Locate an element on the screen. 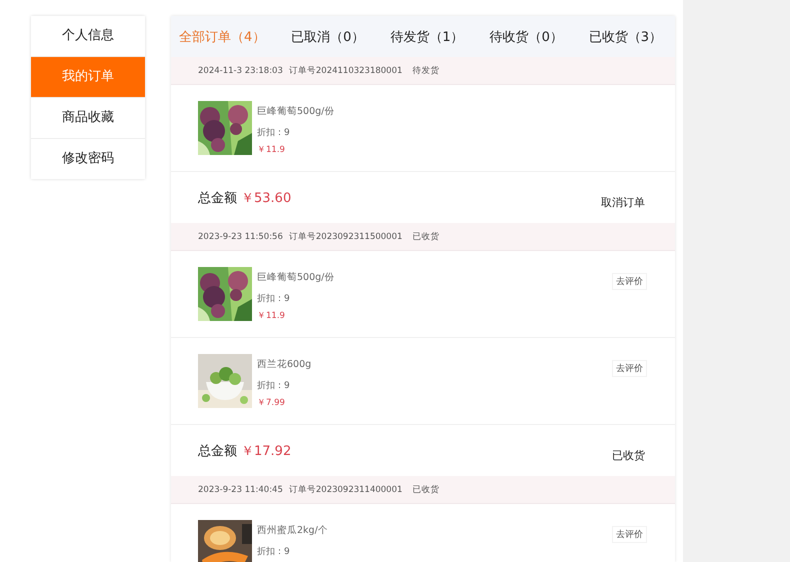 The width and height of the screenshot is (790, 562). order-number: 订单号2024110323180001 is located at coordinates (345, 70).